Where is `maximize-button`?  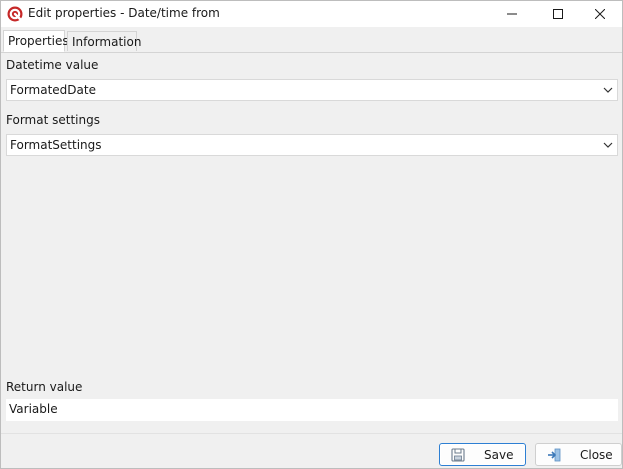 maximize-button is located at coordinates (558, 14).